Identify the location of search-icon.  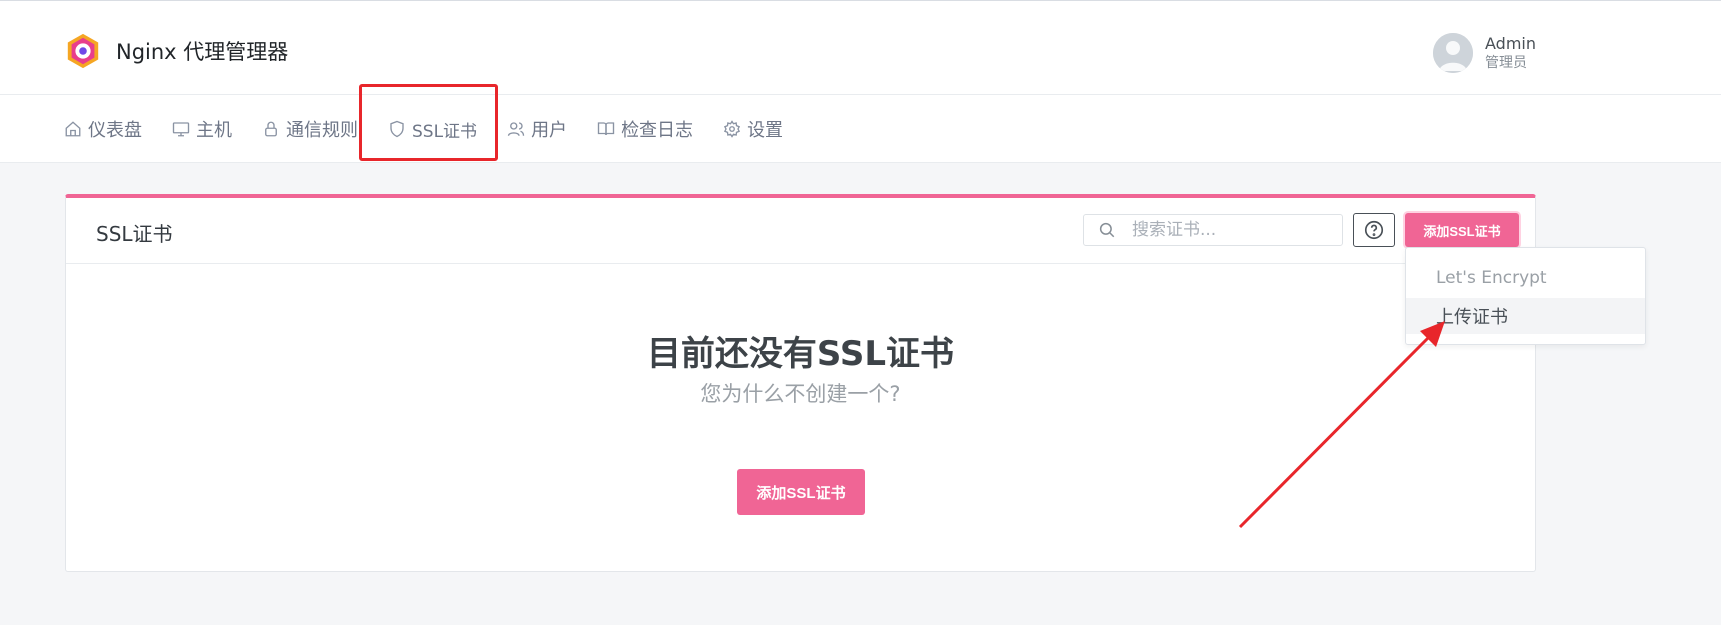
(1107, 230).